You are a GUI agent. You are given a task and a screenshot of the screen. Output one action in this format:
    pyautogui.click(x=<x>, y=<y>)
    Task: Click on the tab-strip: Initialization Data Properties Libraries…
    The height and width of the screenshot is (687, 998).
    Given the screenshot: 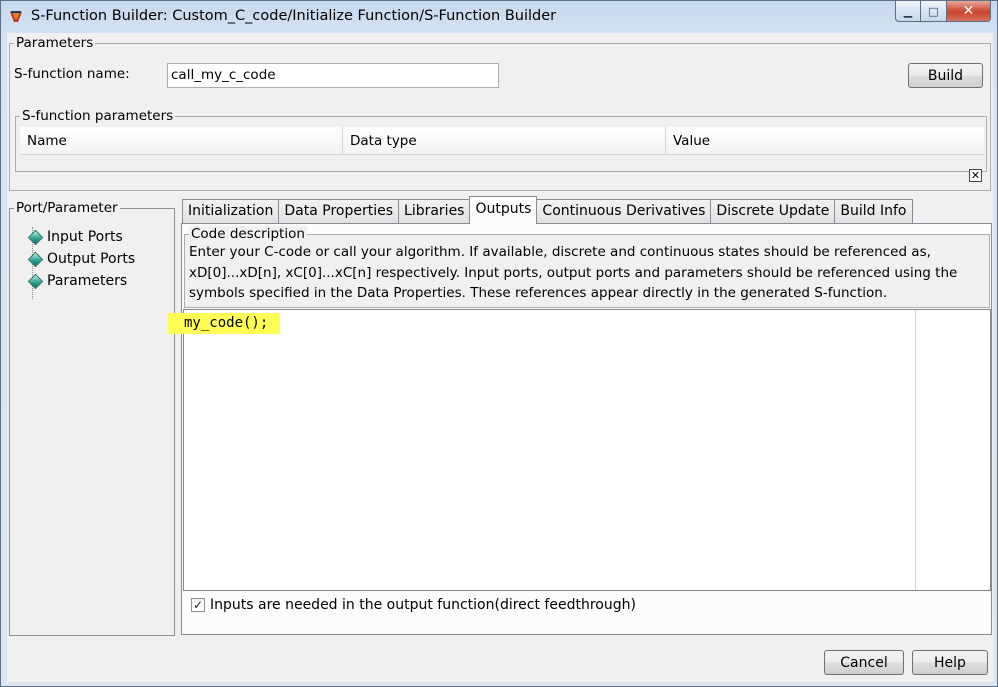 What is the action you would take?
    pyautogui.click(x=547, y=210)
    